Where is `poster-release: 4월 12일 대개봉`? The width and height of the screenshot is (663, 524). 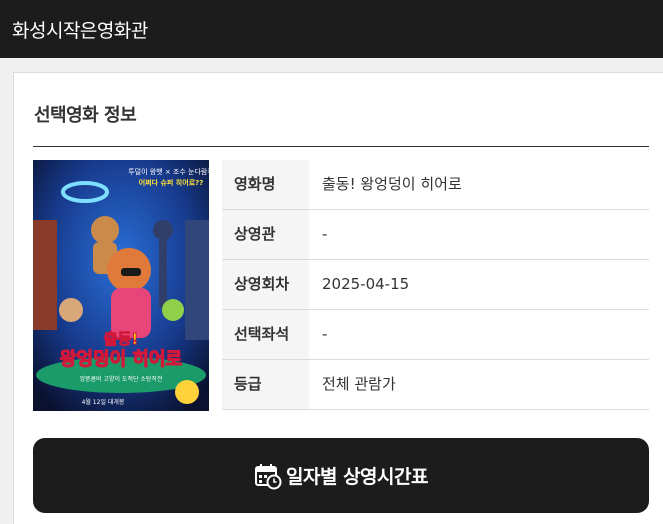
poster-release: 4월 12일 대개봉 is located at coordinates (103, 402).